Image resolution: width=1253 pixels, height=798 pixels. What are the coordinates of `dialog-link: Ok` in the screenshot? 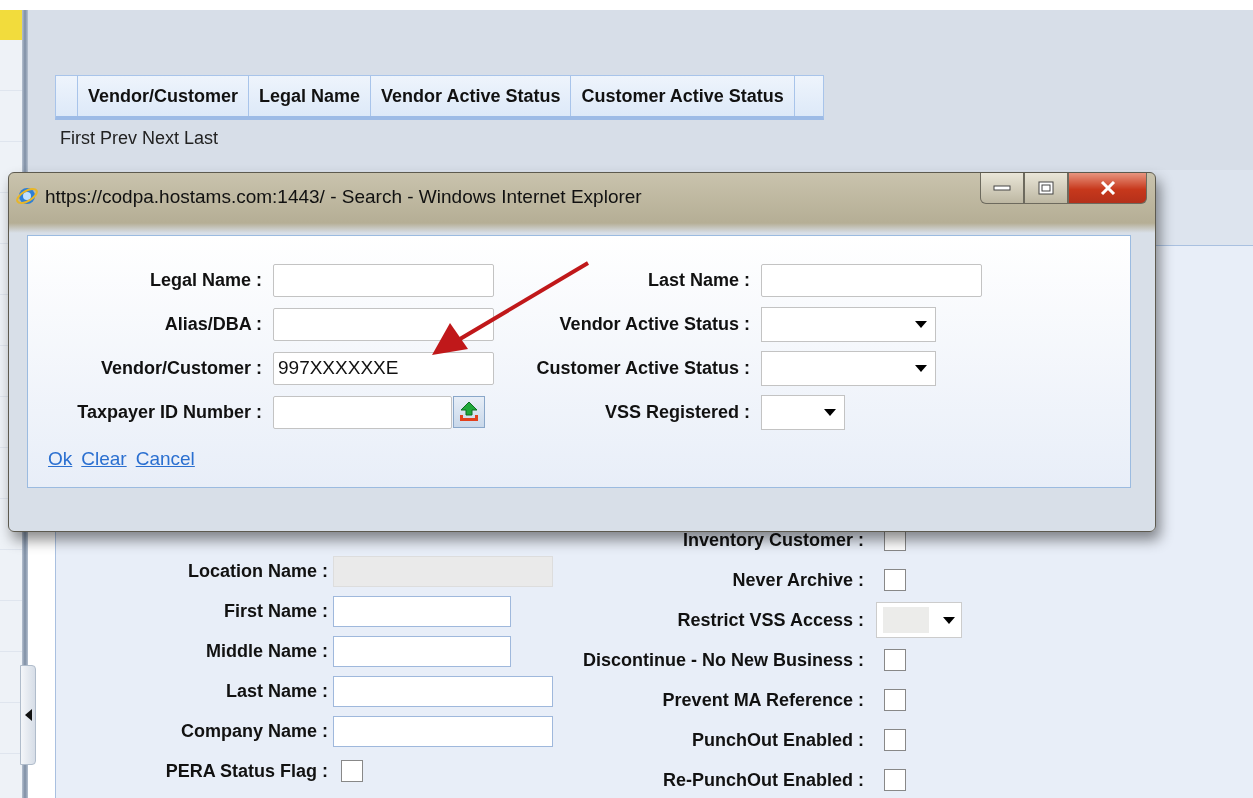 It's located at (60, 459).